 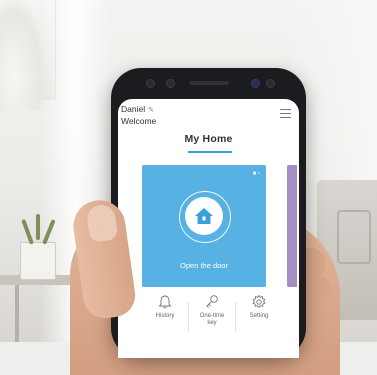 What do you see at coordinates (165, 316) in the screenshot?
I see `nav-history-label: History` at bounding box center [165, 316].